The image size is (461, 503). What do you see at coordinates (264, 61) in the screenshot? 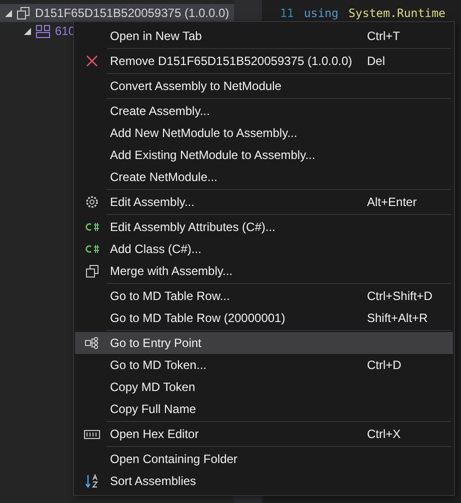
I see `menu-item: Remove D151F65D151B520059375 (1.0.0.0) Del` at bounding box center [264, 61].